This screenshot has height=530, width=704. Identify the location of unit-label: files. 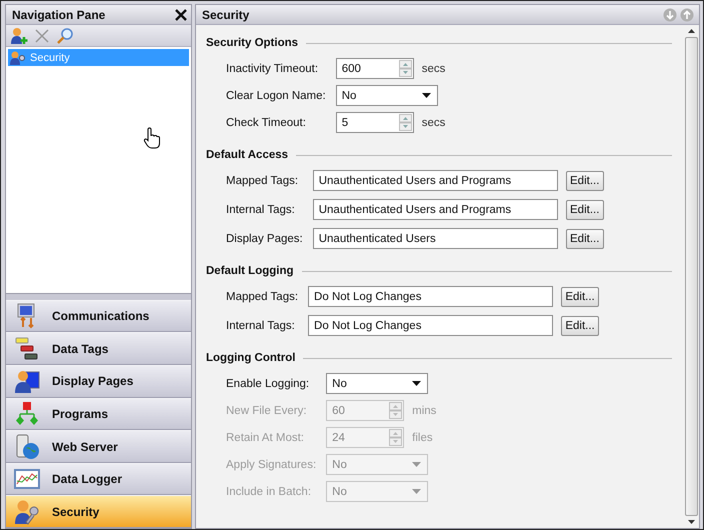
(422, 438).